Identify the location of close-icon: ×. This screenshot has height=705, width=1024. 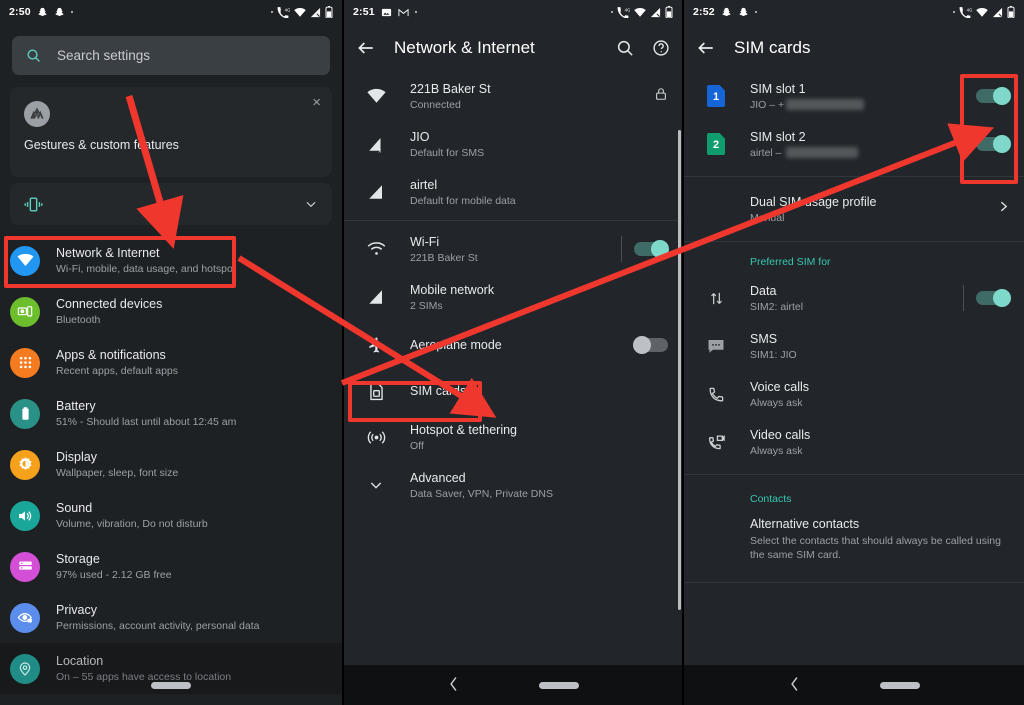
(316, 102).